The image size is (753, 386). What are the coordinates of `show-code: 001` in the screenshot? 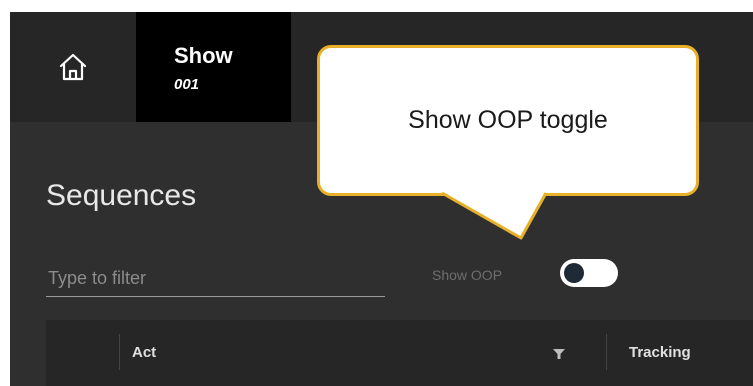 It's located at (187, 84).